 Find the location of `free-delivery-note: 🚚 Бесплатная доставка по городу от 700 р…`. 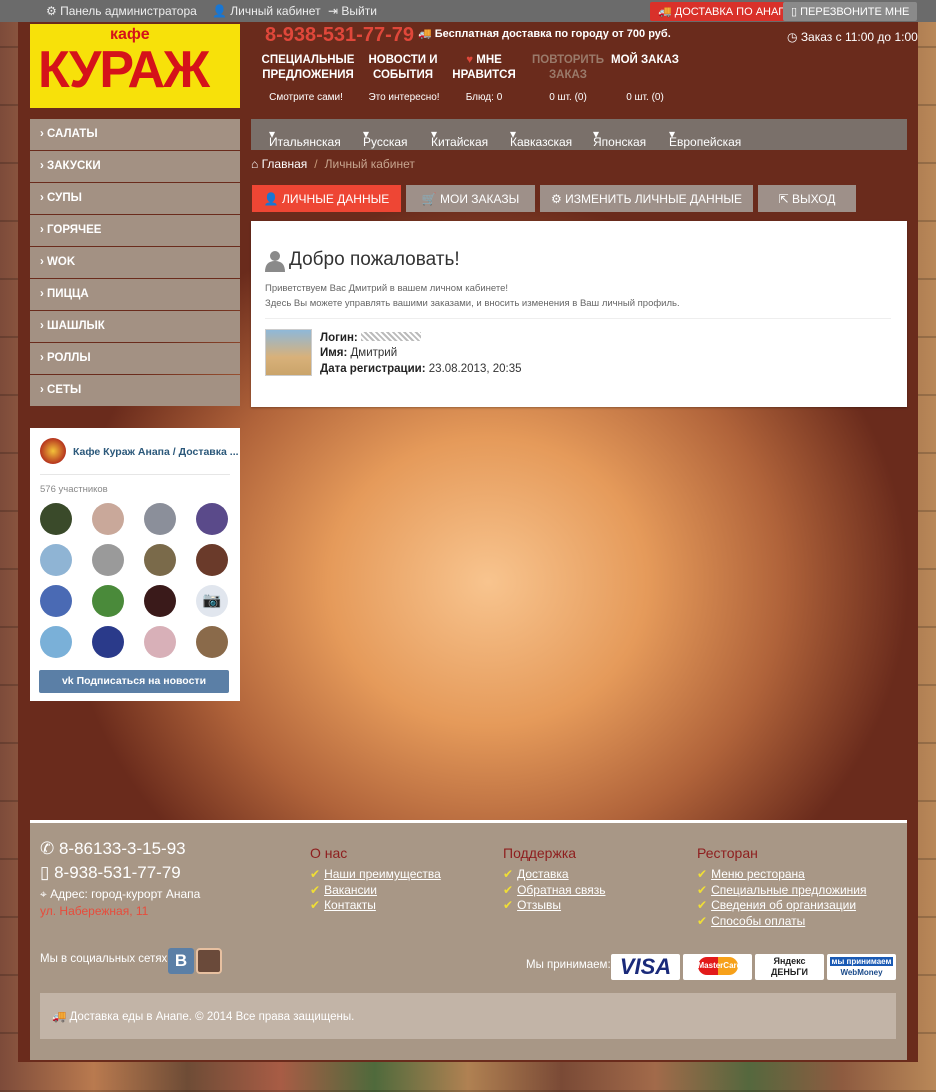

free-delivery-note: 🚚 Бесплатная доставка по городу от 700 р… is located at coordinates (544, 34).